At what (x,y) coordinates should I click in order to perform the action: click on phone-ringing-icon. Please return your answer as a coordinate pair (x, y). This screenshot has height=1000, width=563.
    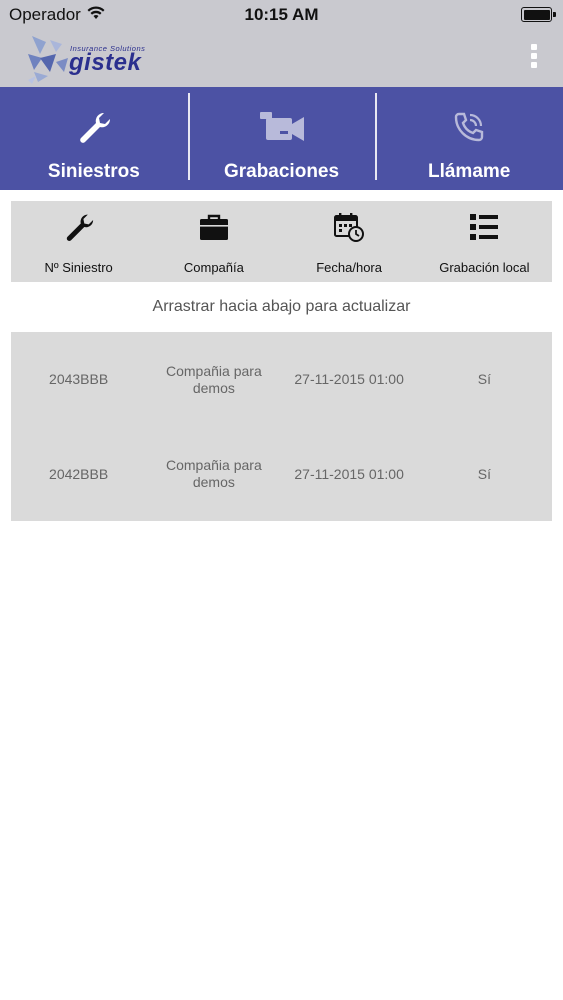
    Looking at the image, I should click on (469, 127).